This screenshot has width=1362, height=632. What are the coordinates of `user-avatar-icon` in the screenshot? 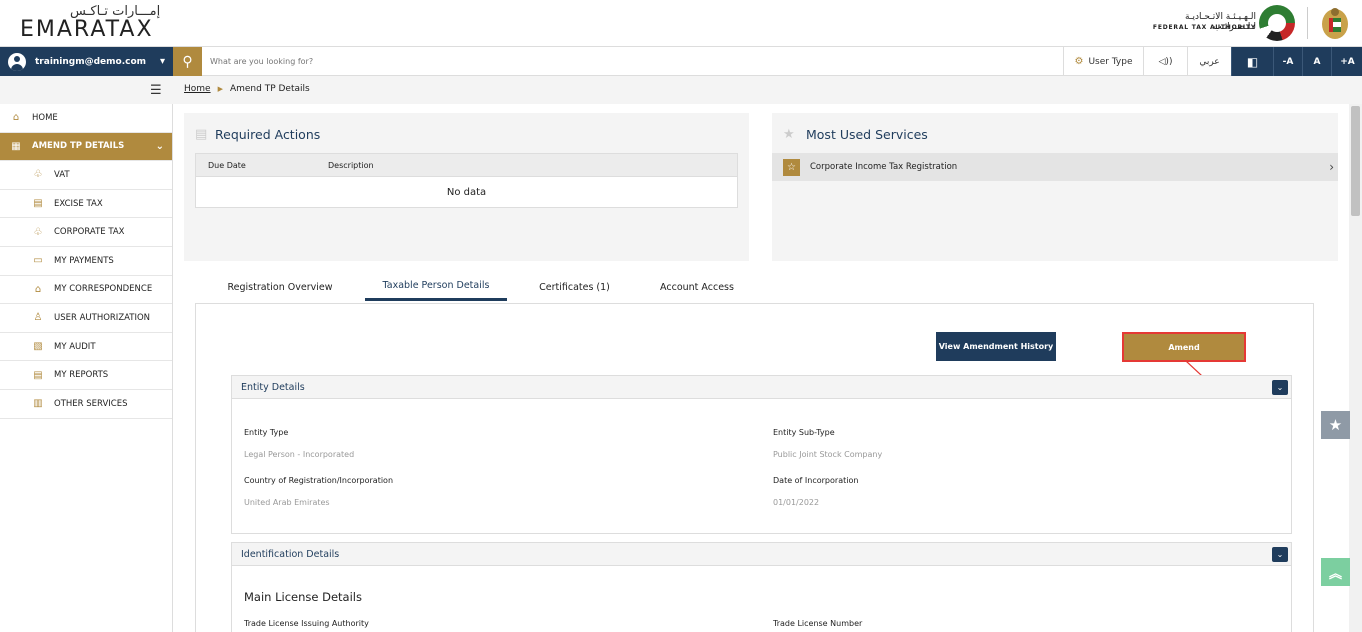 It's located at (17, 61).